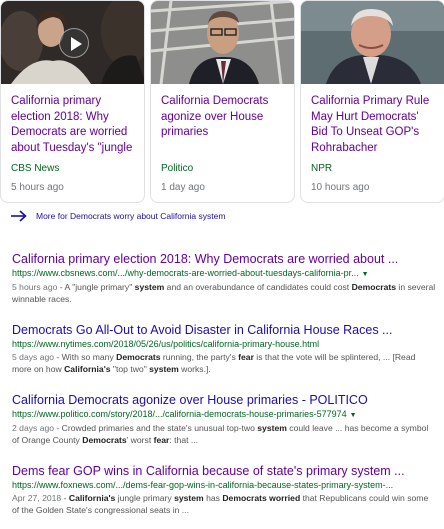  Describe the element at coordinates (37, 498) in the screenshot. I see `result-date: Apr 27, 2018` at that location.